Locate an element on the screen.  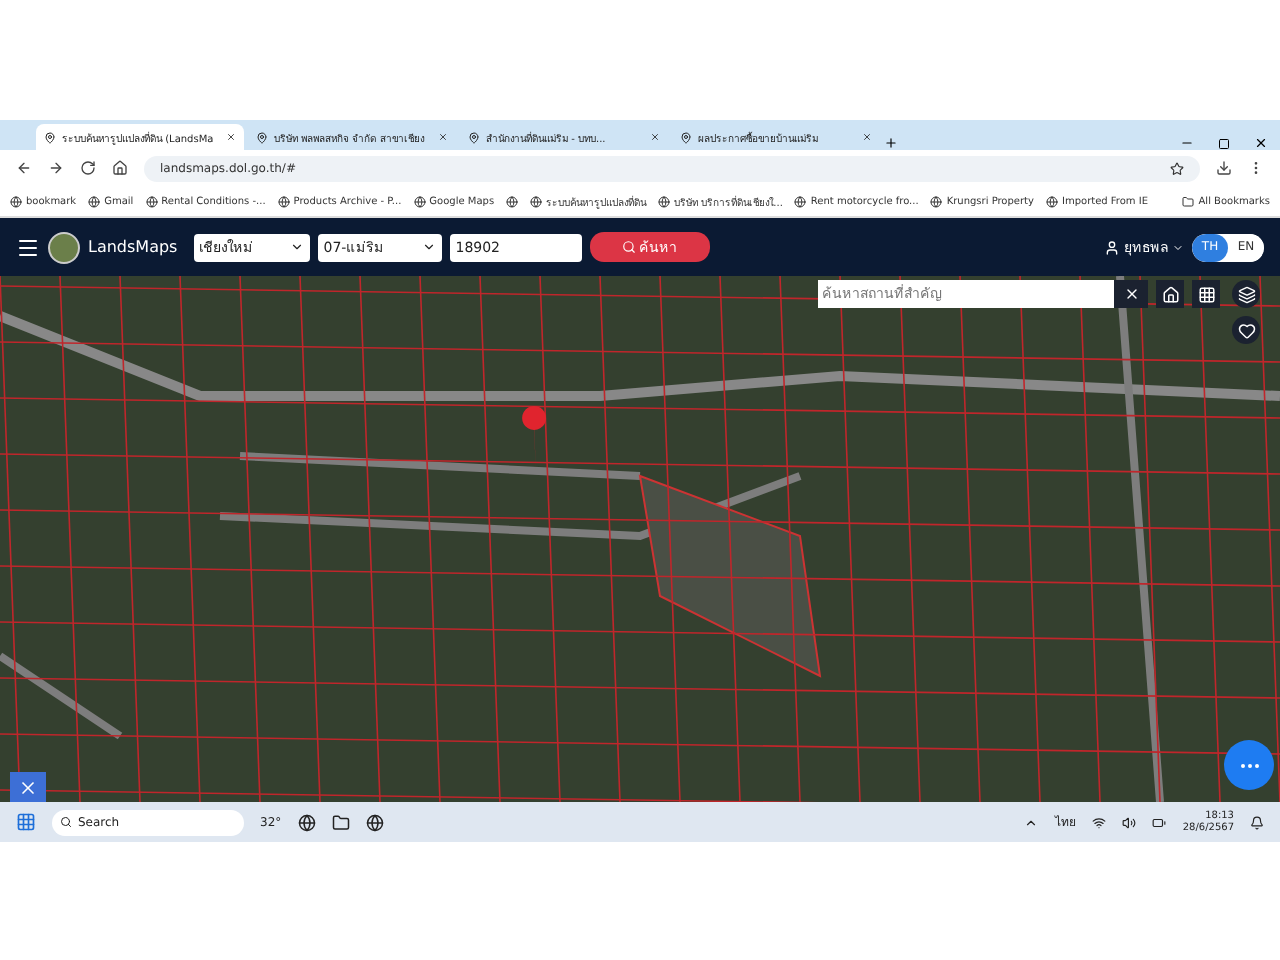
new-tab-icon is located at coordinates (891, 143).